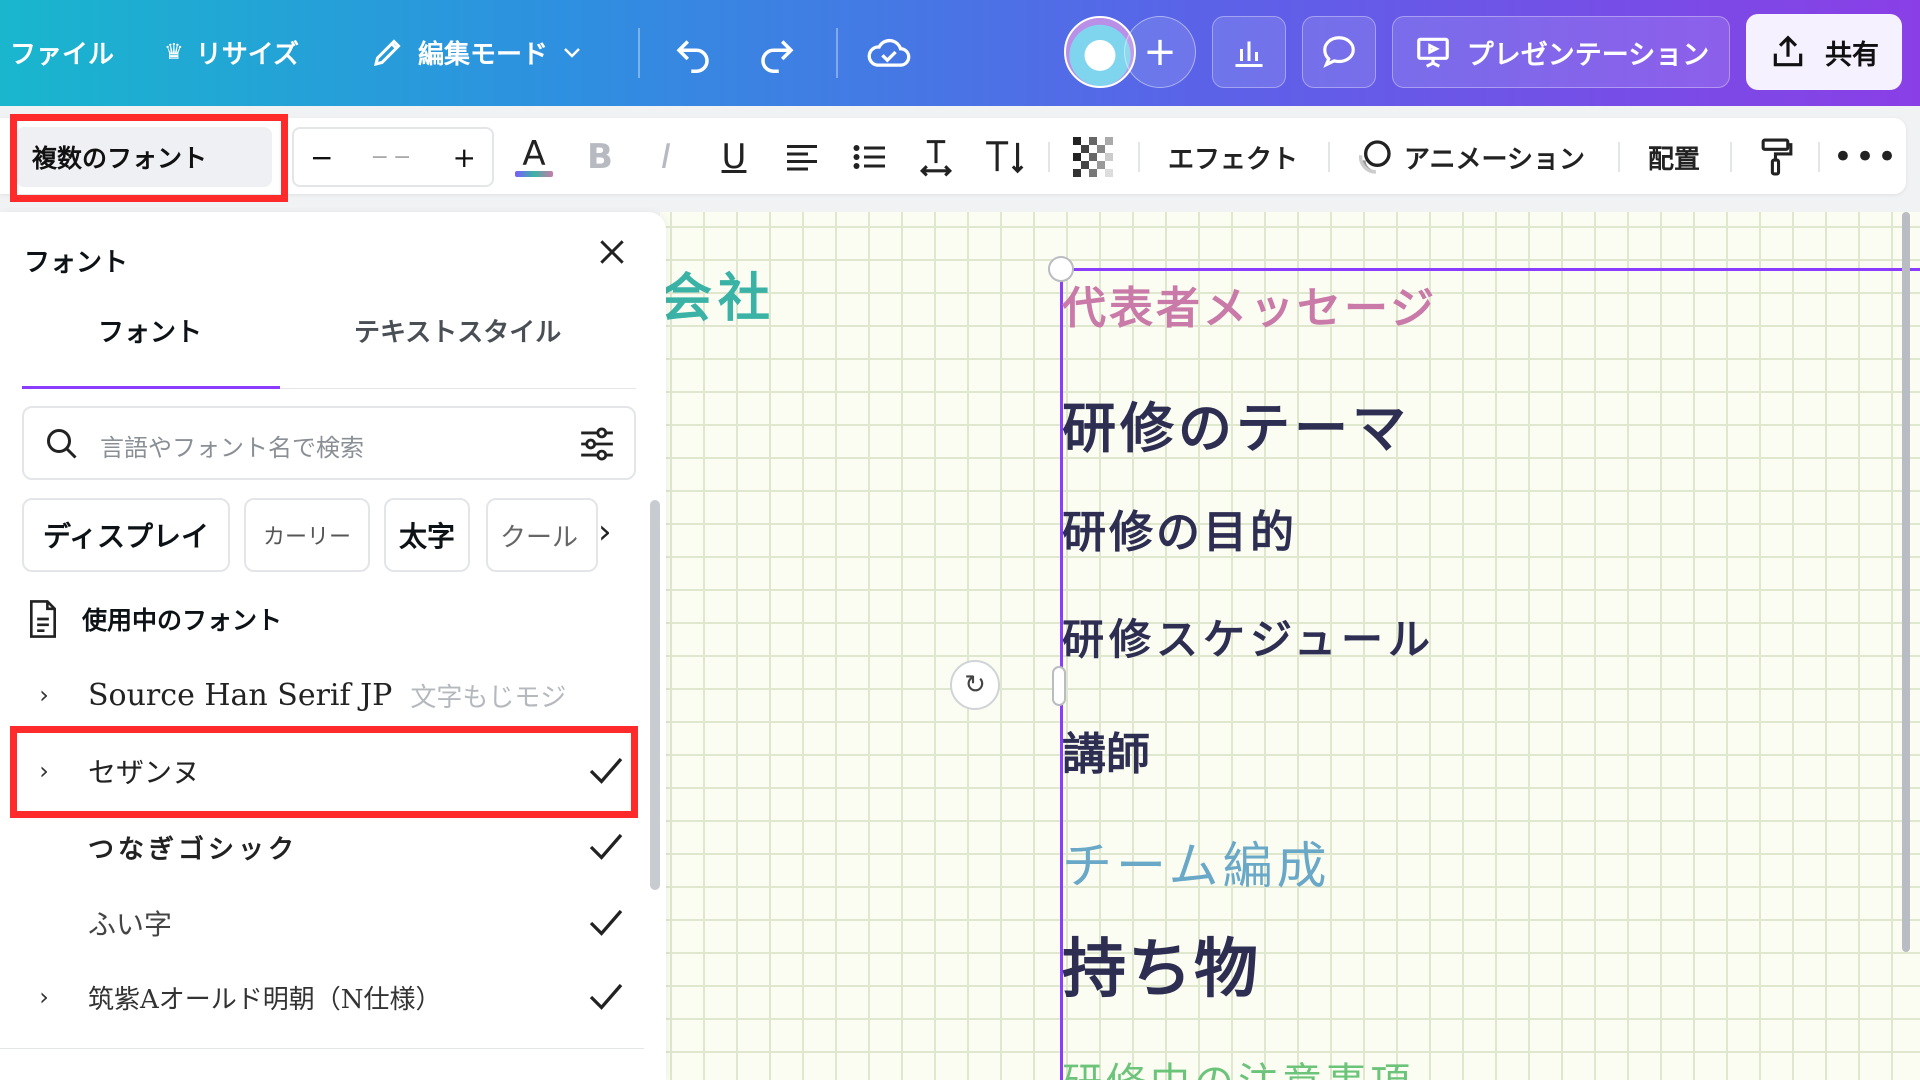 Image resolution: width=1920 pixels, height=1080 pixels. I want to click on font-row-source-han: › Source Han Serif JP 文字もじモジ, so click(324, 695).